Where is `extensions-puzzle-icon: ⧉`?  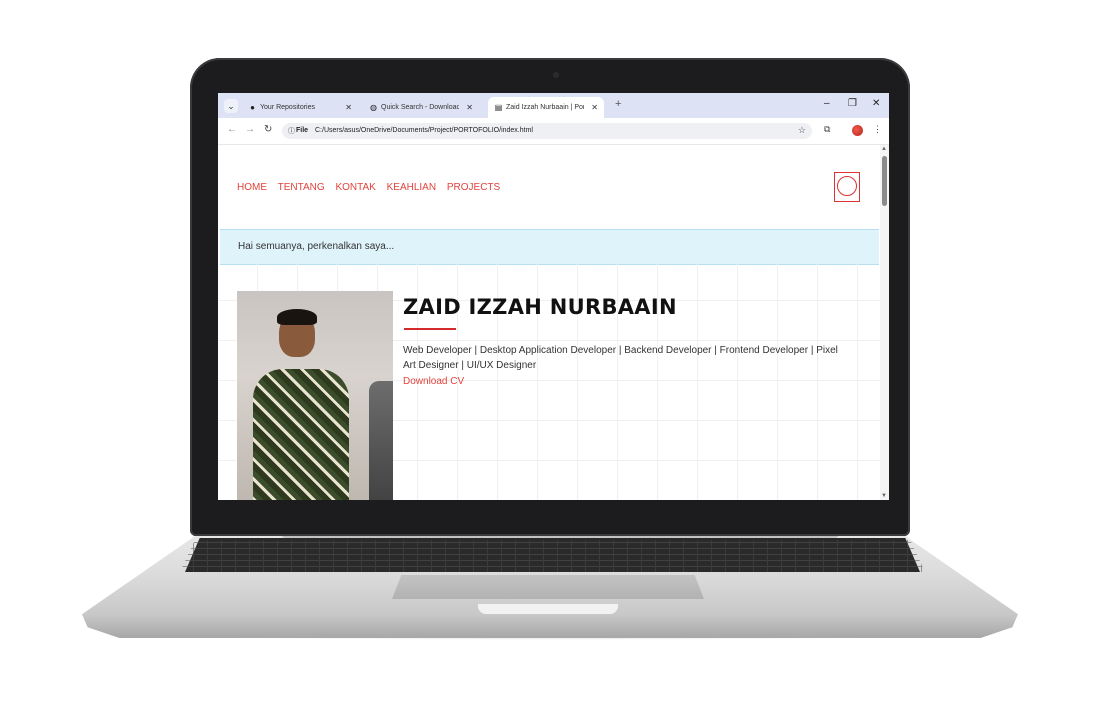 extensions-puzzle-icon: ⧉ is located at coordinates (827, 129).